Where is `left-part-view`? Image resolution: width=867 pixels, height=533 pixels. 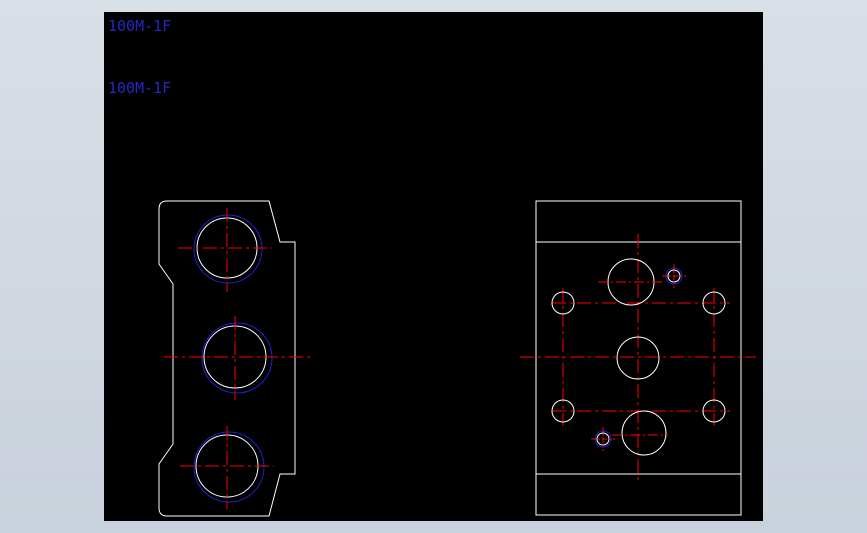 left-part-view is located at coordinates (234, 358).